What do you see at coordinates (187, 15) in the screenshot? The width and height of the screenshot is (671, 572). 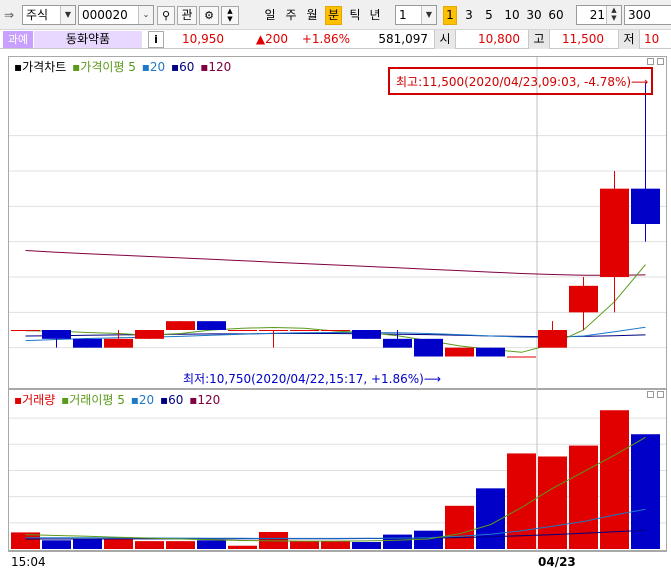 I see `gwan-button: 관` at bounding box center [187, 15].